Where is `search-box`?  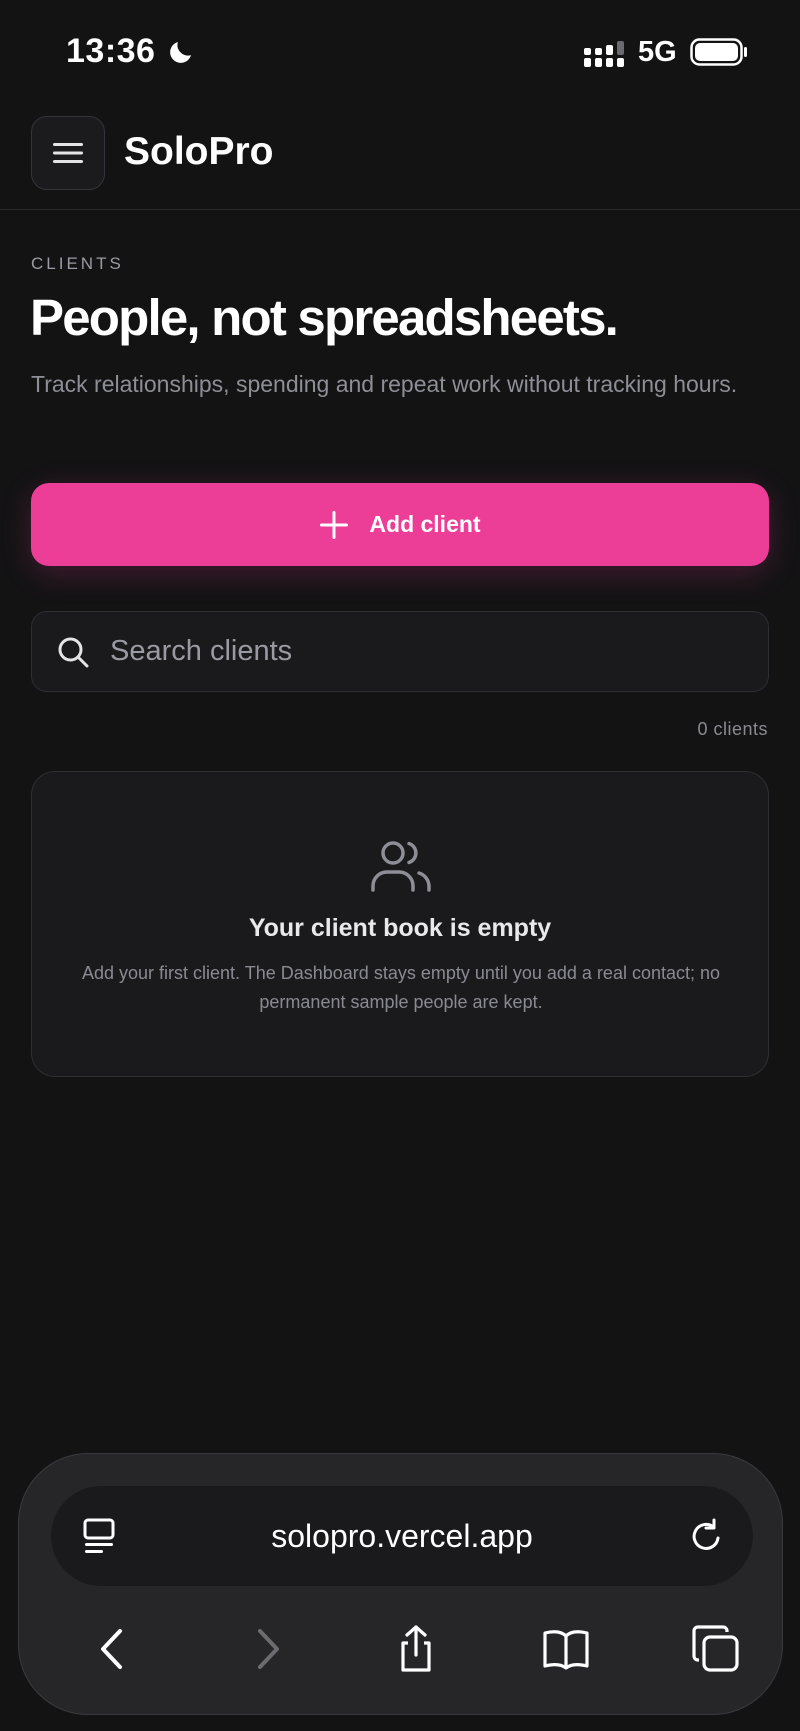
search-box is located at coordinates (400, 651).